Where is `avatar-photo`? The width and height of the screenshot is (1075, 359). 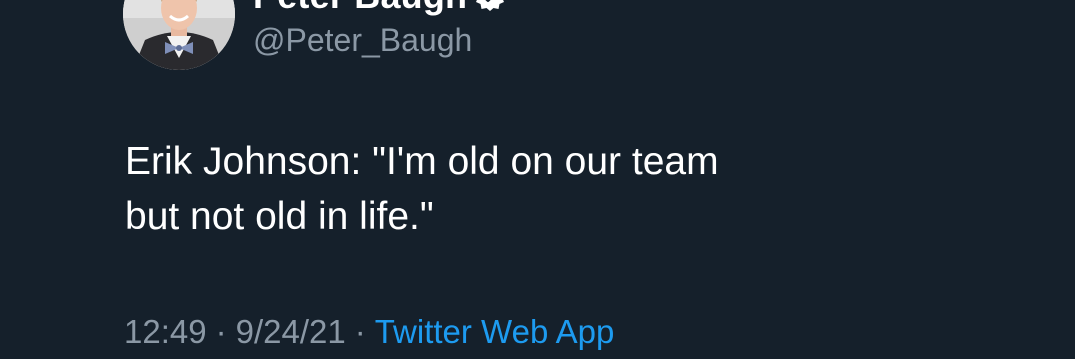
avatar-photo is located at coordinates (179, 35).